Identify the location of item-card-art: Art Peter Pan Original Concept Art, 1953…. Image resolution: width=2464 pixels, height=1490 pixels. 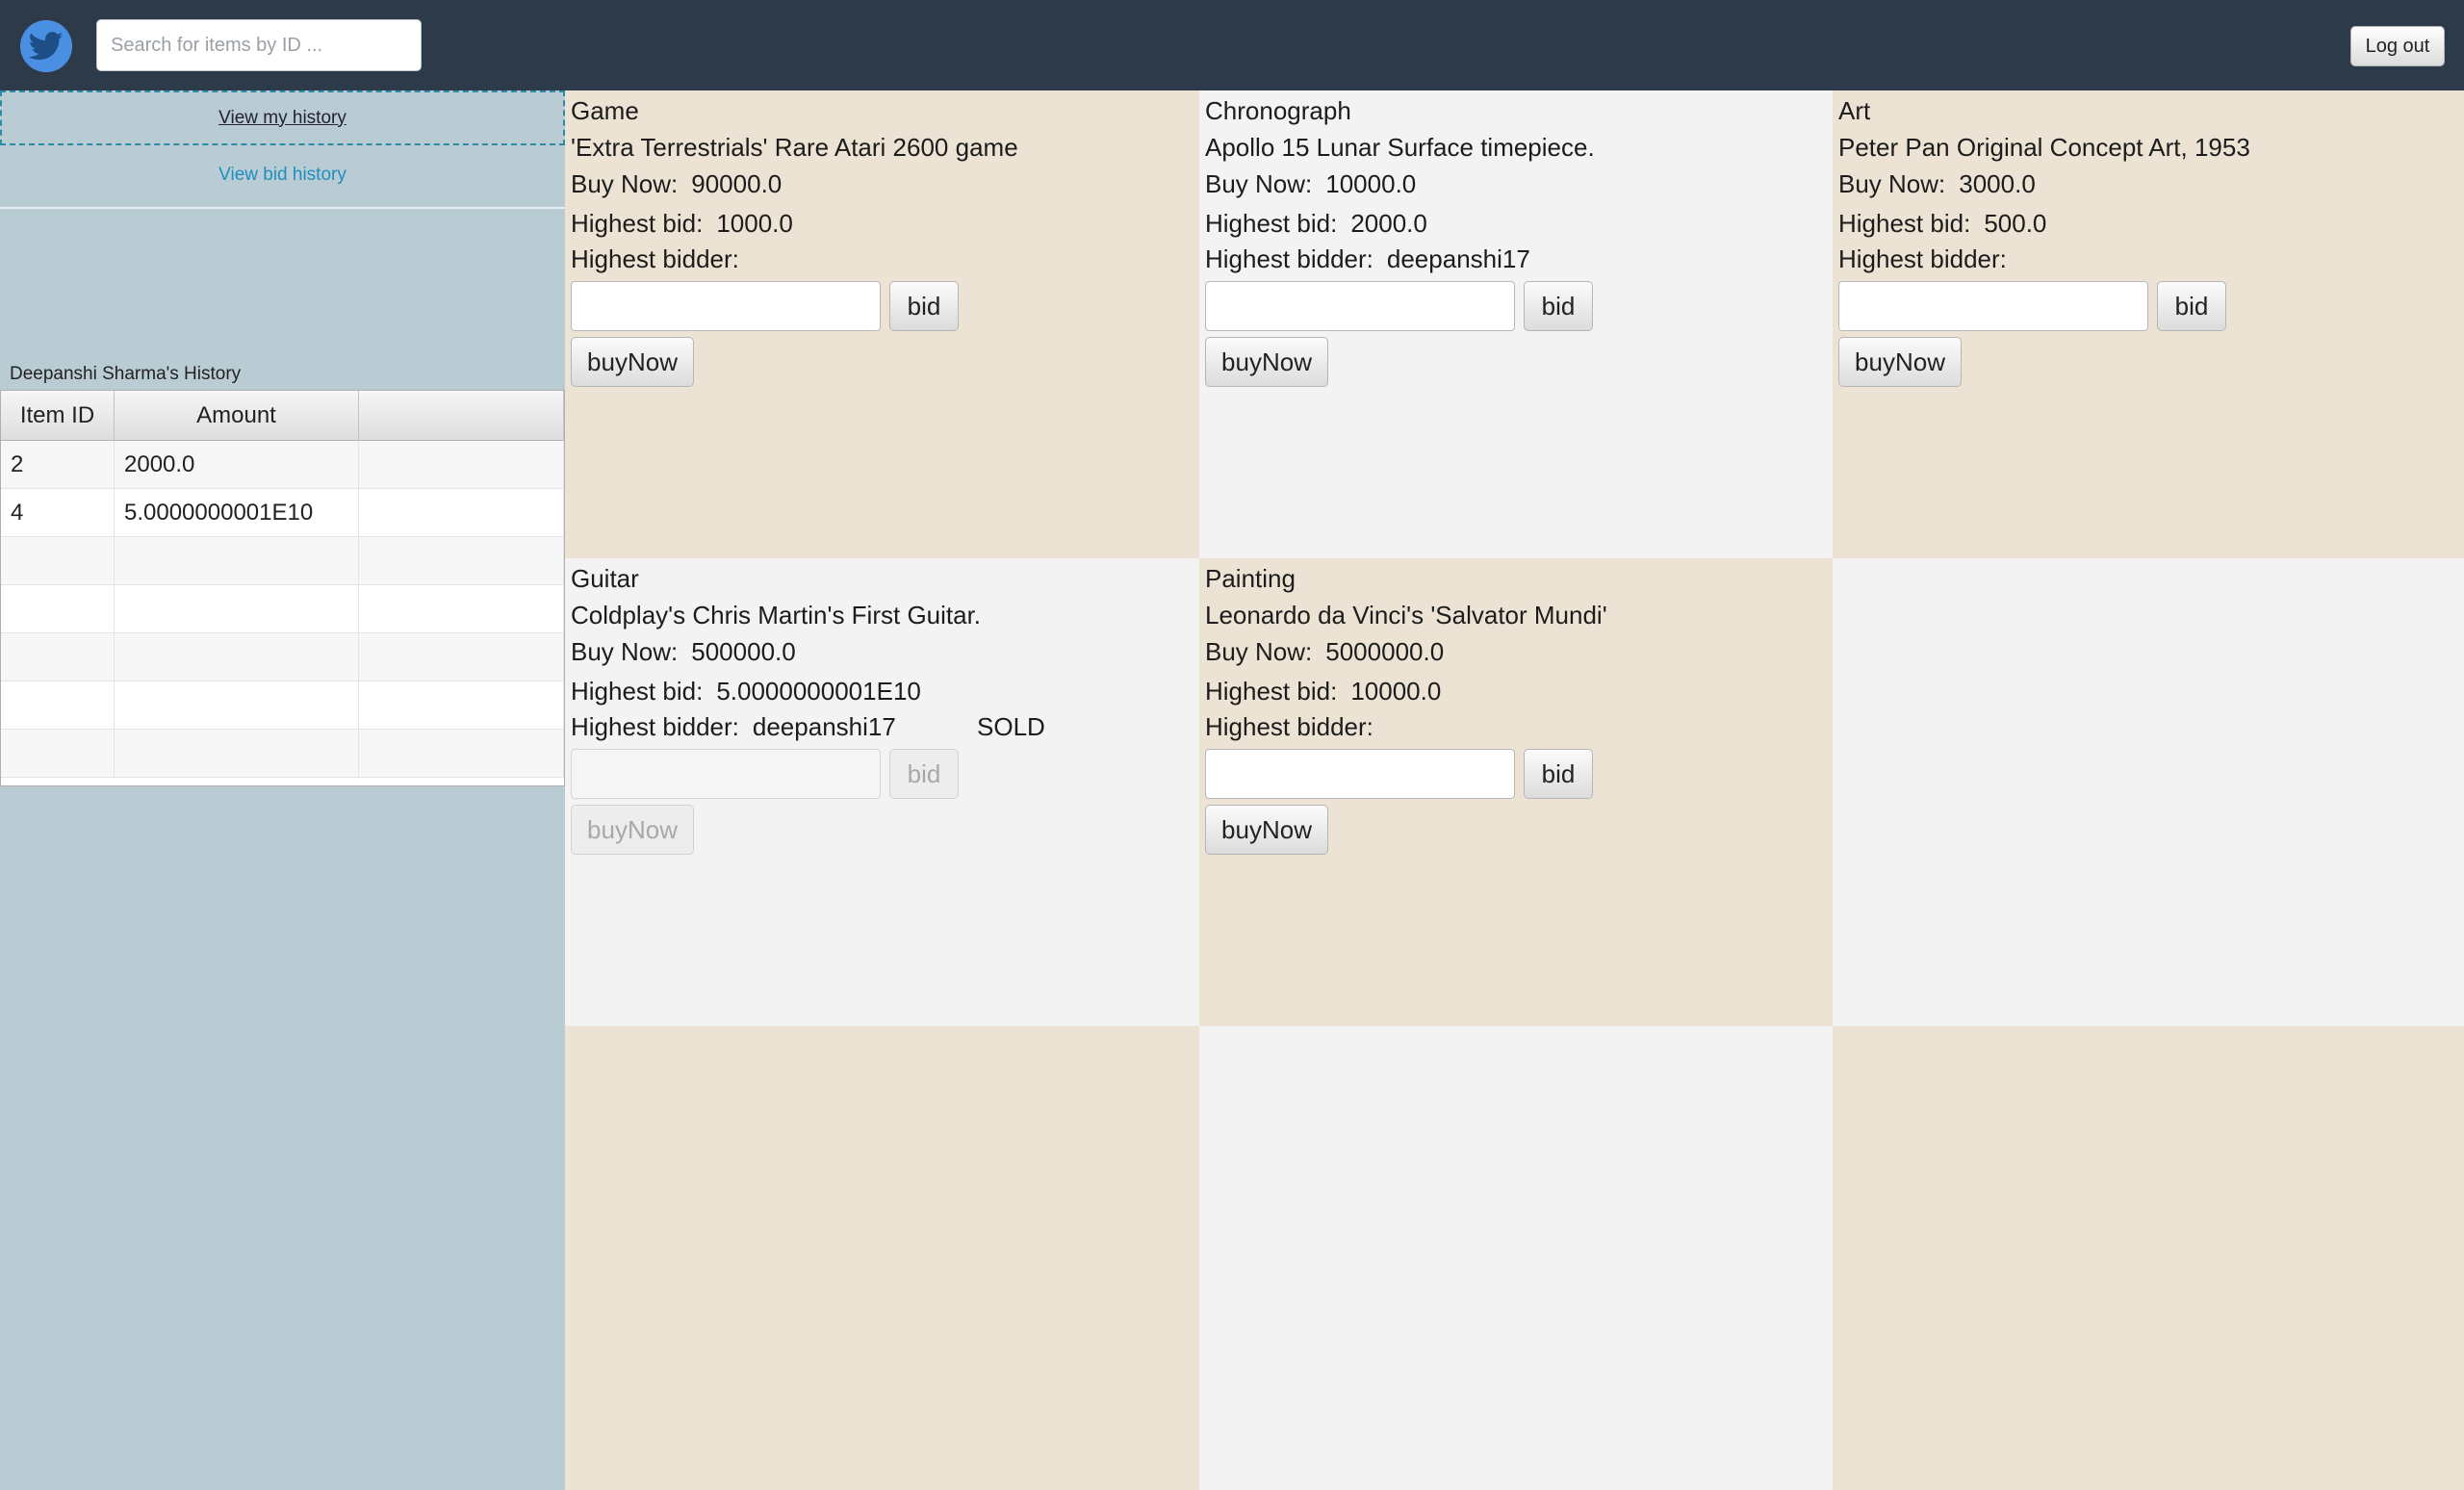
(2148, 324).